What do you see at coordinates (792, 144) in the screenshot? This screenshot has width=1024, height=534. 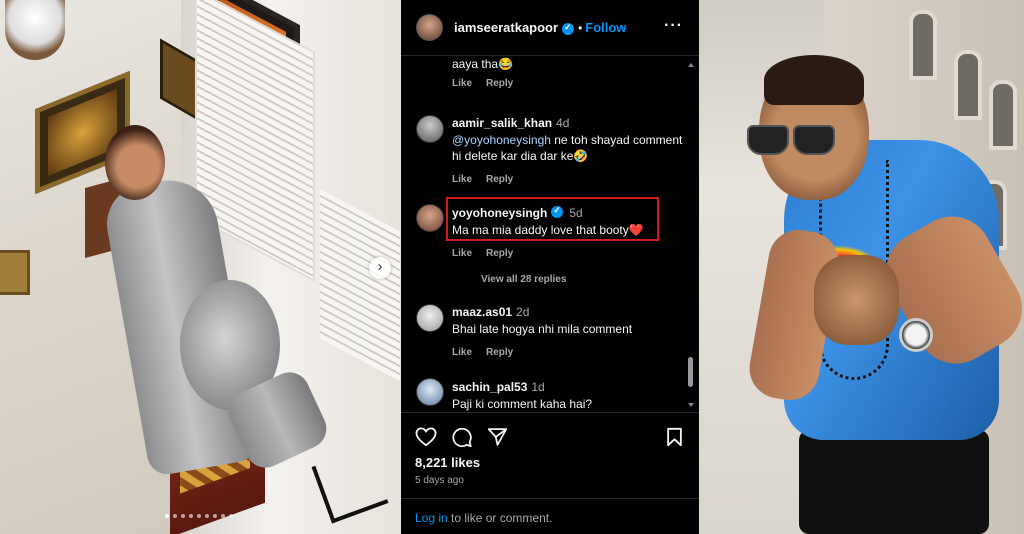 I see `sunglasses` at bounding box center [792, 144].